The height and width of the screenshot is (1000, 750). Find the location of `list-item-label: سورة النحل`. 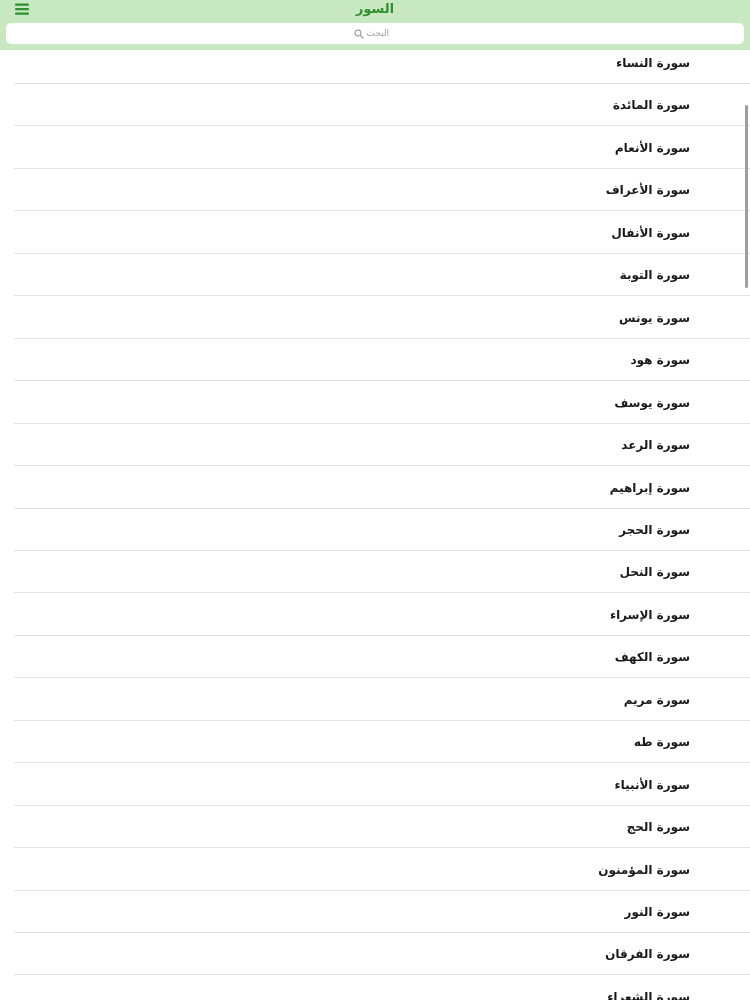

list-item-label: سورة النحل is located at coordinates (654, 572).